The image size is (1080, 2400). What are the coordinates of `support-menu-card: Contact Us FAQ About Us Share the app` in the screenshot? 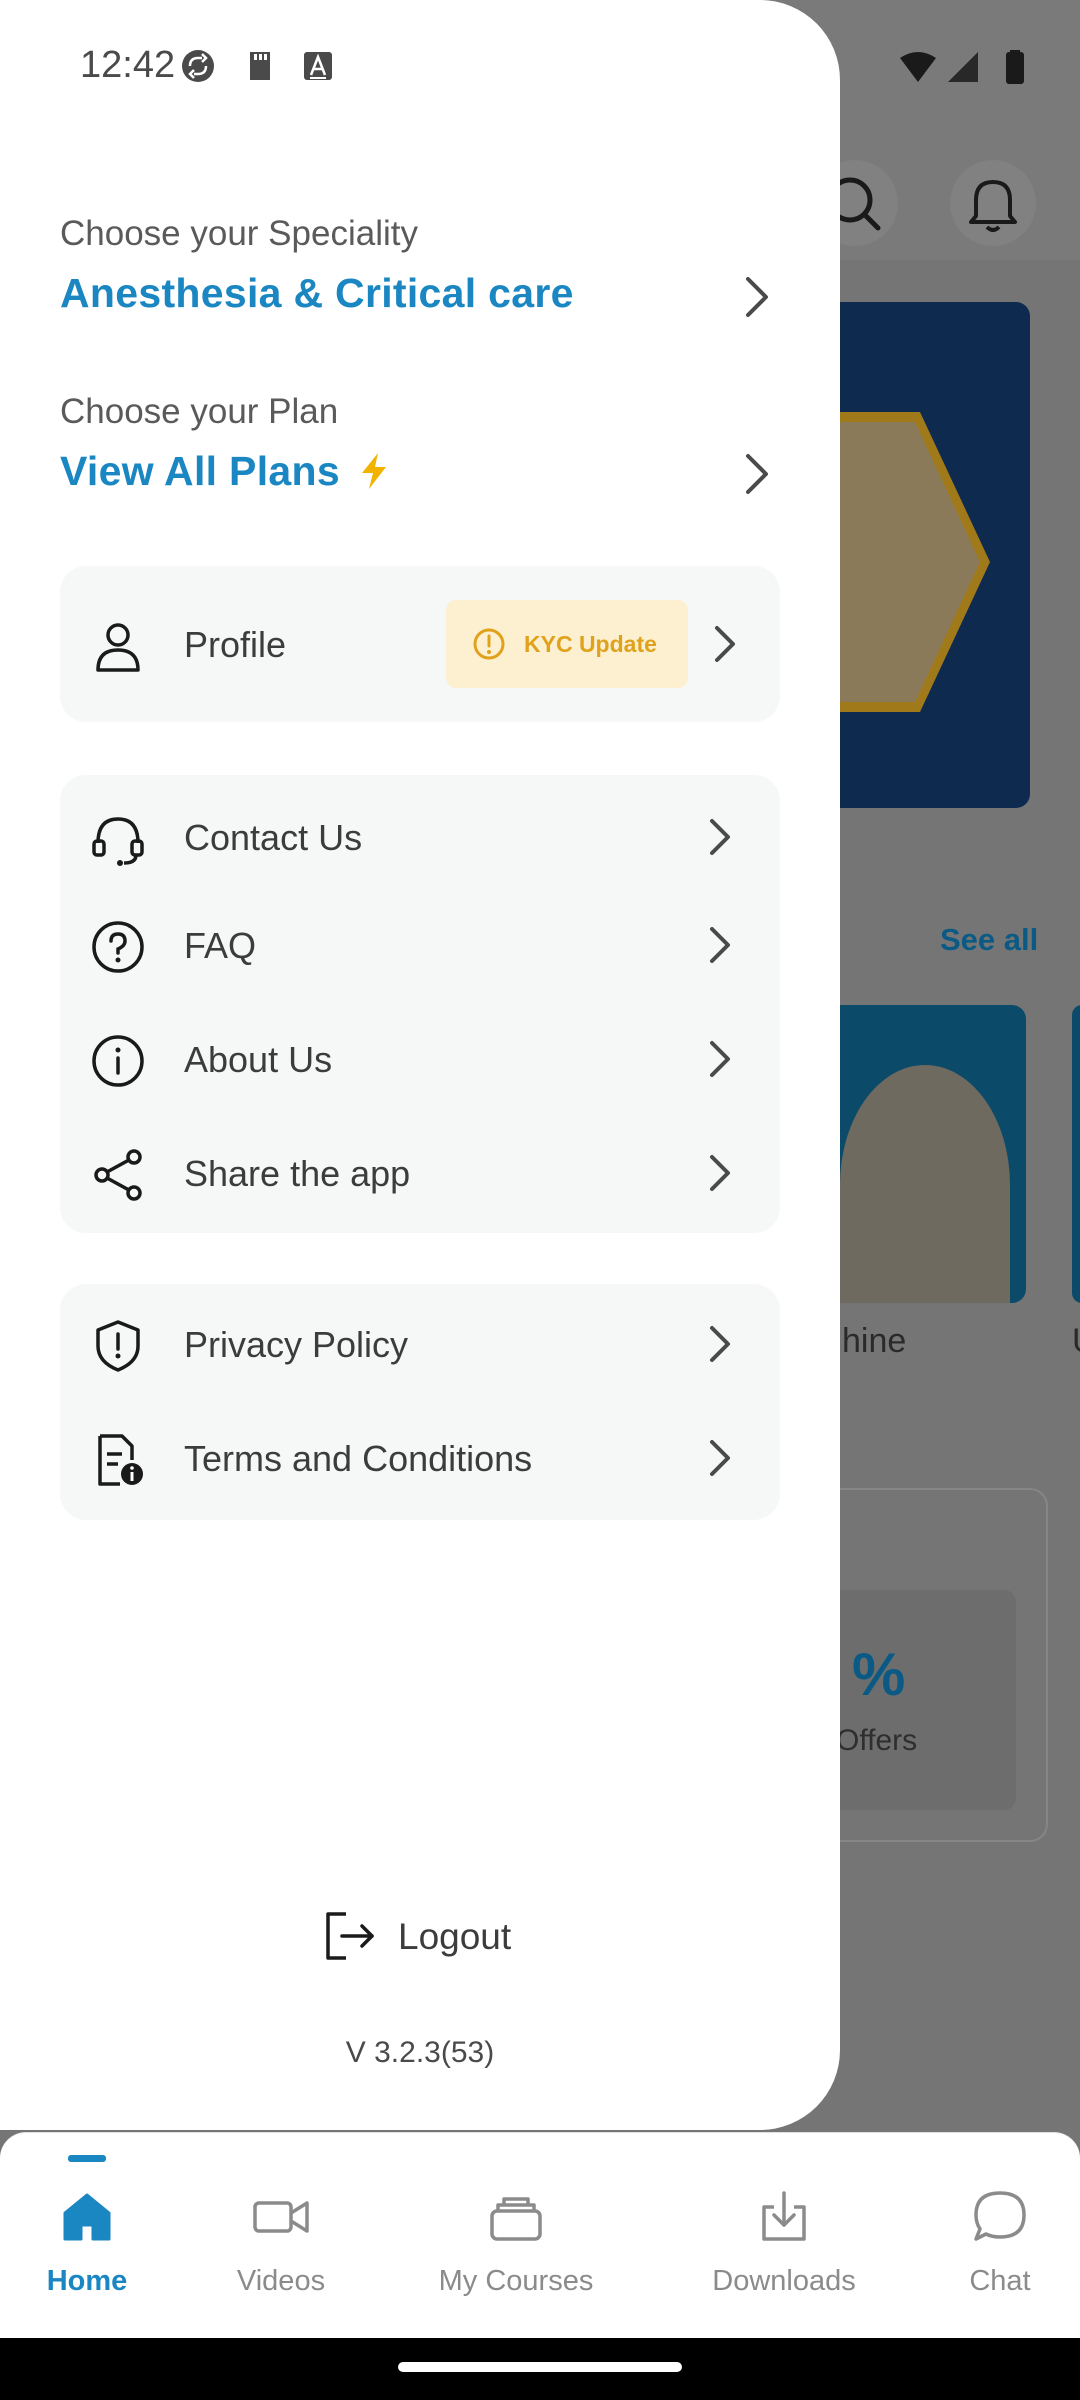 It's located at (420, 1004).